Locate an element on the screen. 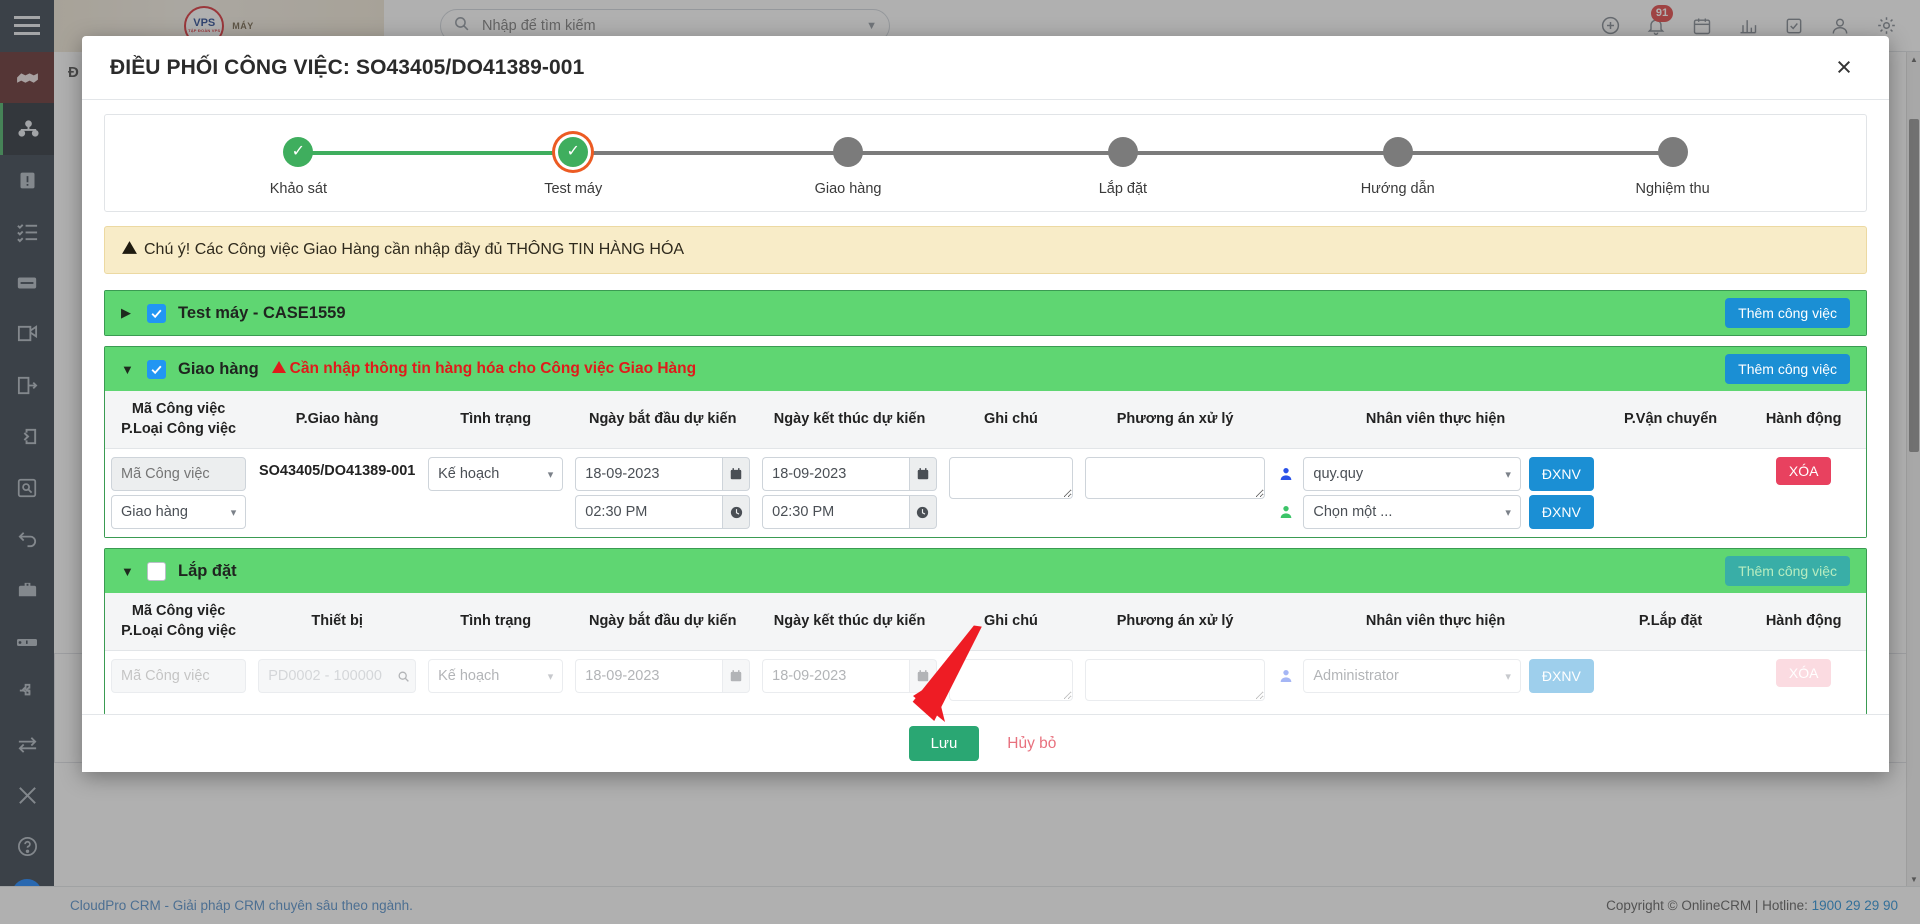 The height and width of the screenshot is (924, 1920). stepper-step-nghiem-thu: Nghiệm thu is located at coordinates (1672, 167).